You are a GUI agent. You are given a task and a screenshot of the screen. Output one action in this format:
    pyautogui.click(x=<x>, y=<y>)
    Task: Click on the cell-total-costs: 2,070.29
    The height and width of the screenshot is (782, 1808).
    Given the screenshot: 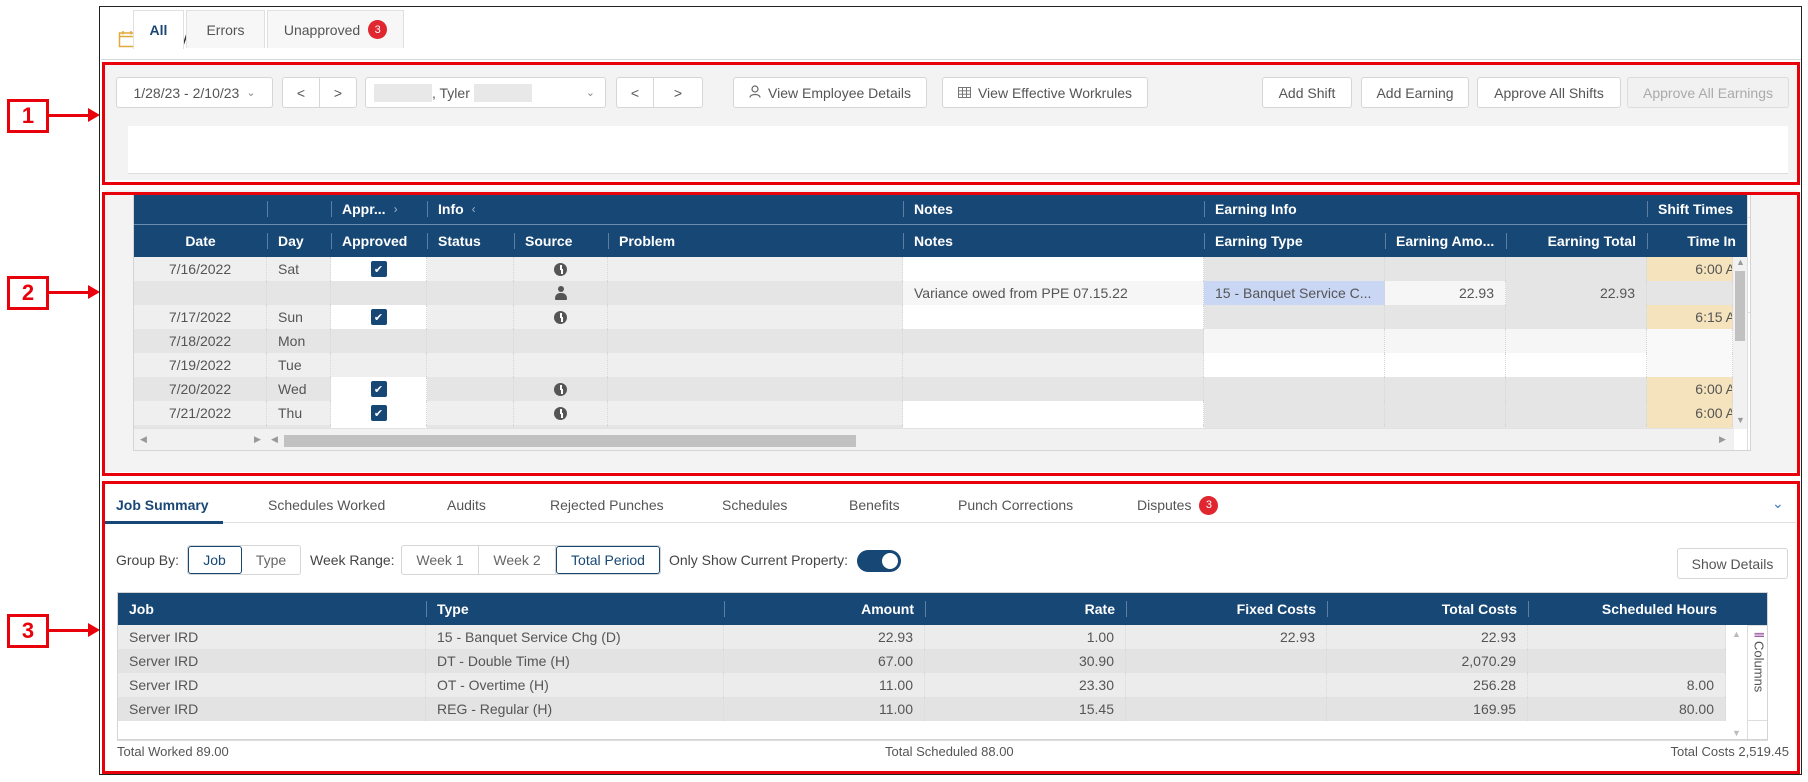 What is the action you would take?
    pyautogui.click(x=1427, y=661)
    